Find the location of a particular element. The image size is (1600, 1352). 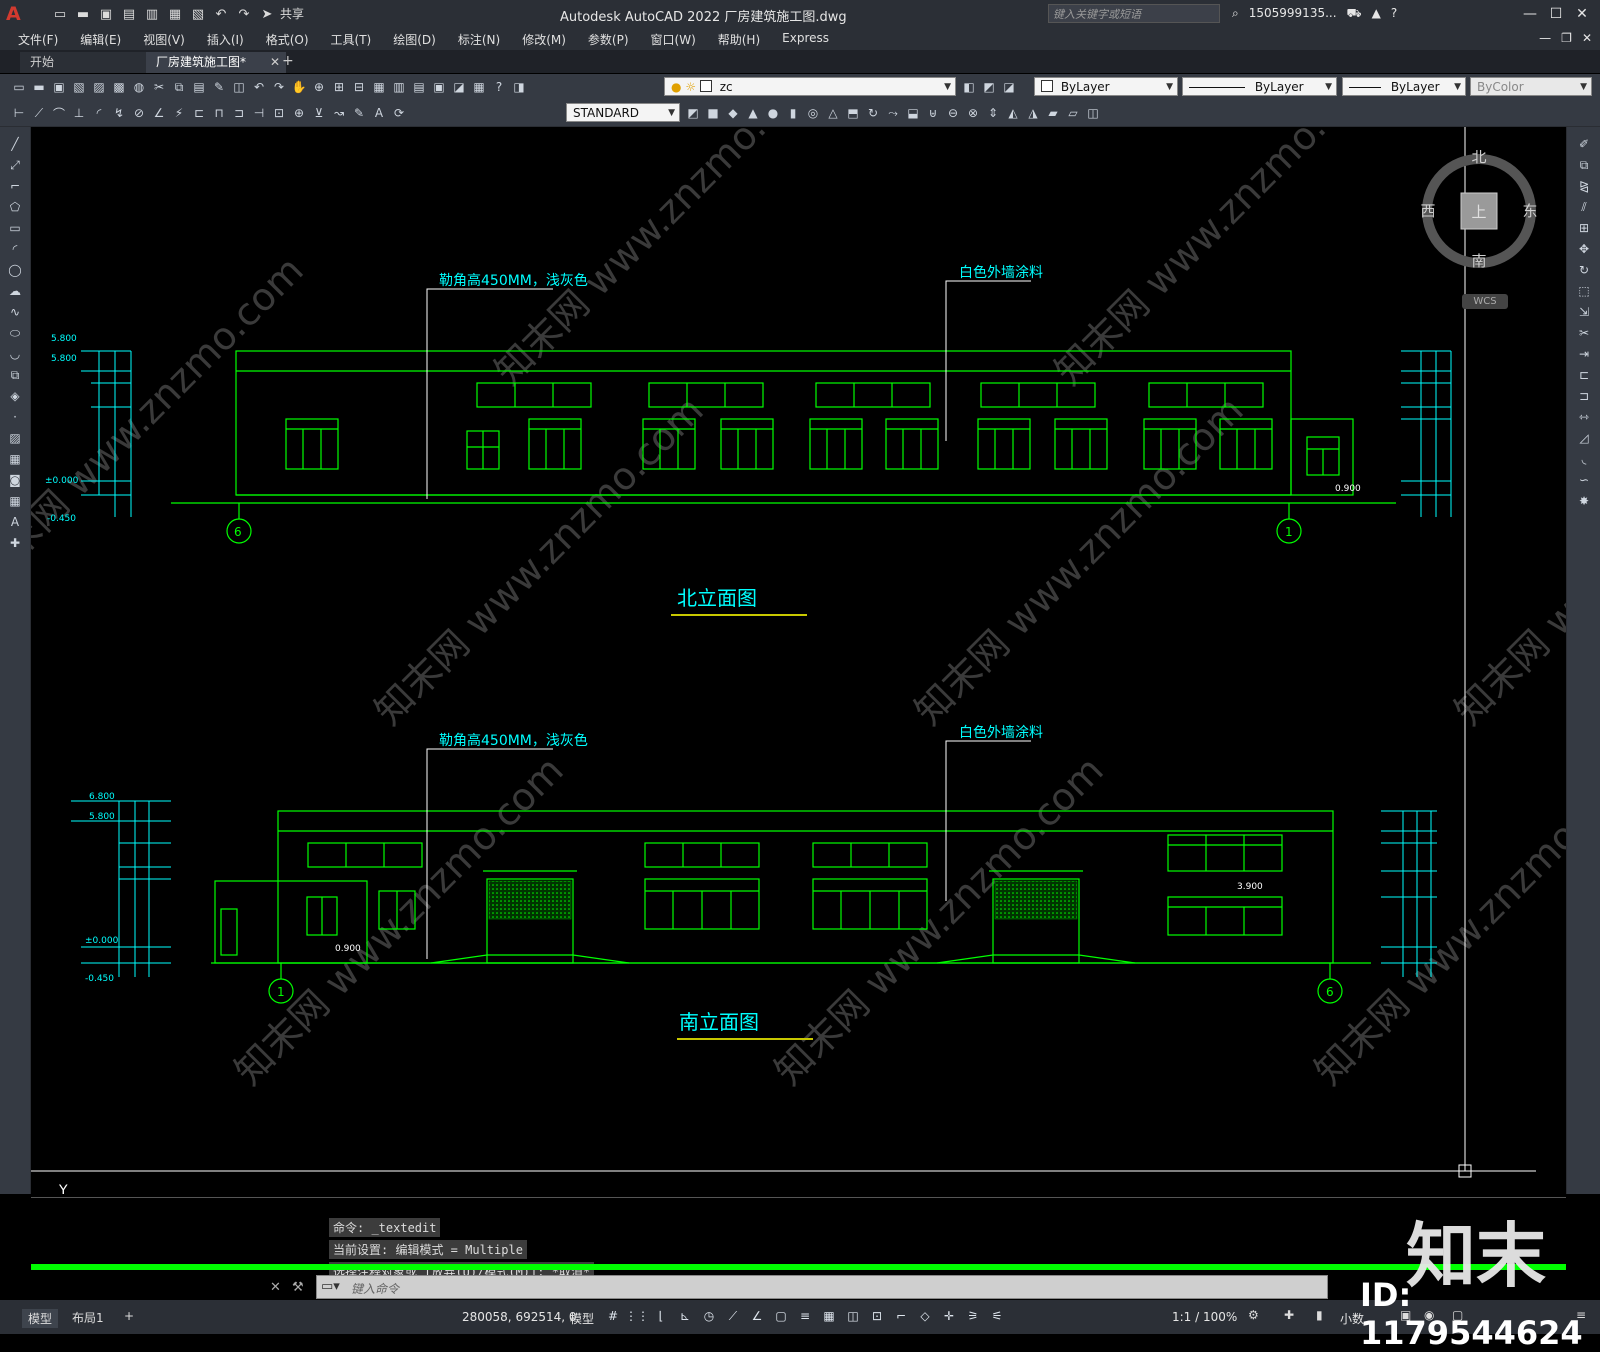

line-icon: ╱ is located at coordinates (15, 144).